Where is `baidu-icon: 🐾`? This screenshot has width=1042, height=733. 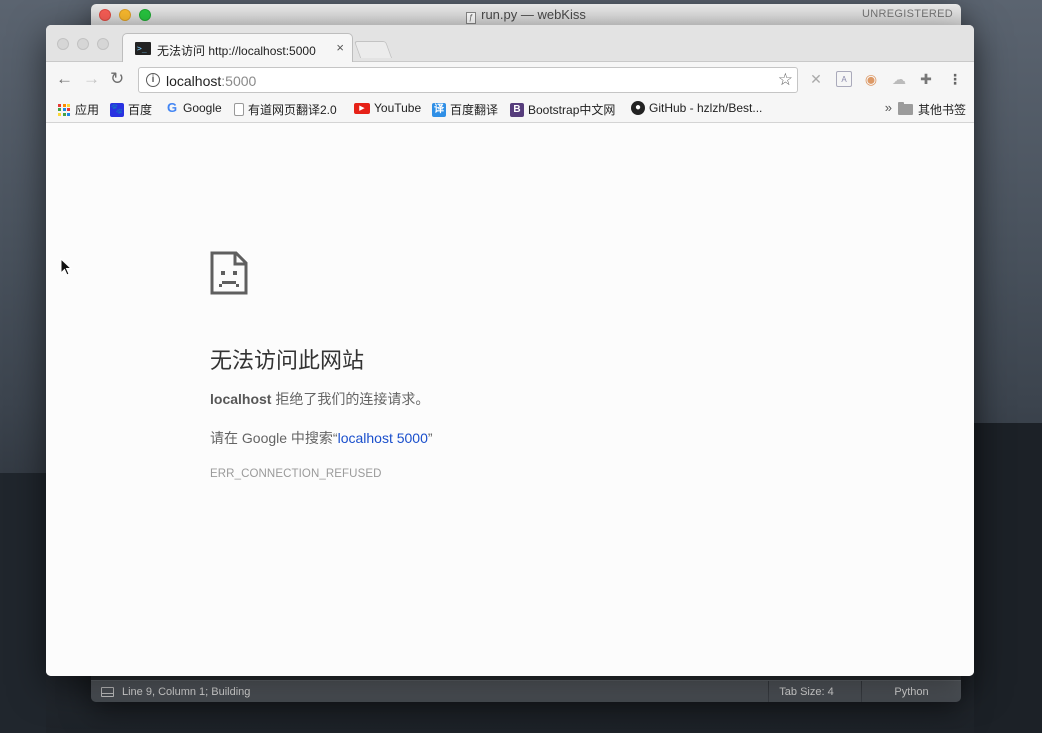
baidu-icon: 🐾 is located at coordinates (117, 109).